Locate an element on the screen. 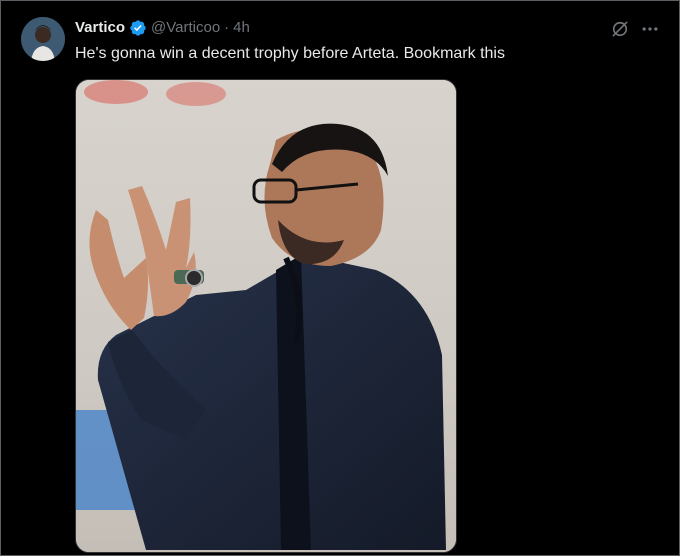 This screenshot has height=556, width=680. tweet-header: Vartico @Varticoo · 4h is located at coordinates (162, 28).